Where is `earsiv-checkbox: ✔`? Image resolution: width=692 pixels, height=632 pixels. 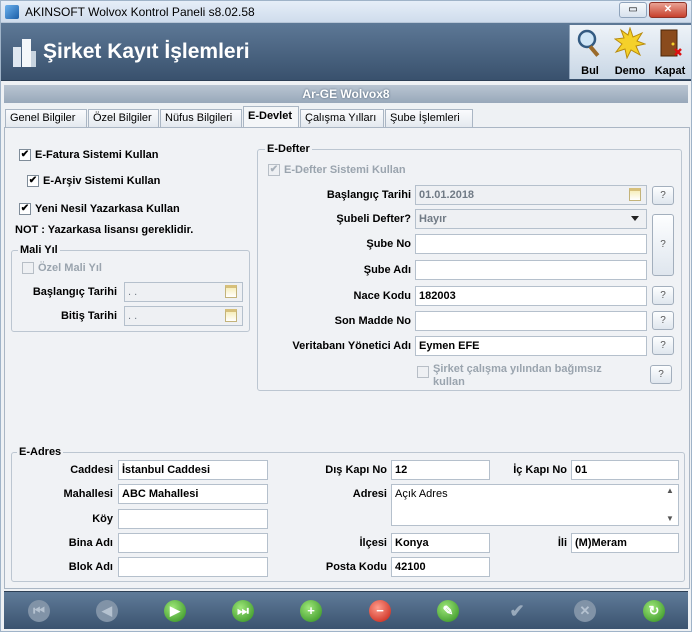 earsiv-checkbox: ✔ is located at coordinates (33, 181).